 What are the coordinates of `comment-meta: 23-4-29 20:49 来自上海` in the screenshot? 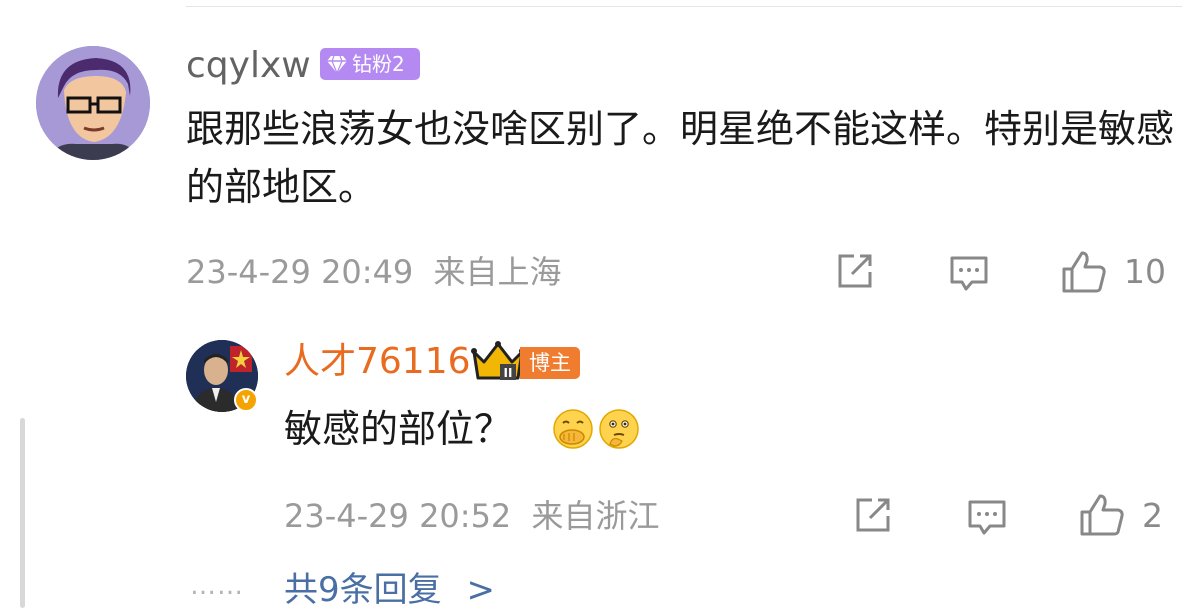 It's located at (373, 272).